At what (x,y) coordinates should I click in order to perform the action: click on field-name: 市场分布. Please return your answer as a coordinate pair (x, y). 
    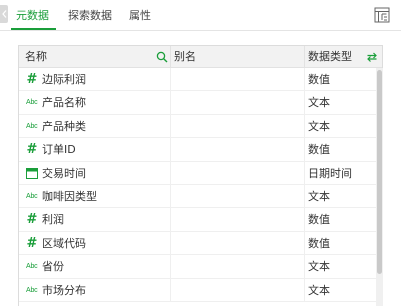
    Looking at the image, I should click on (64, 290).